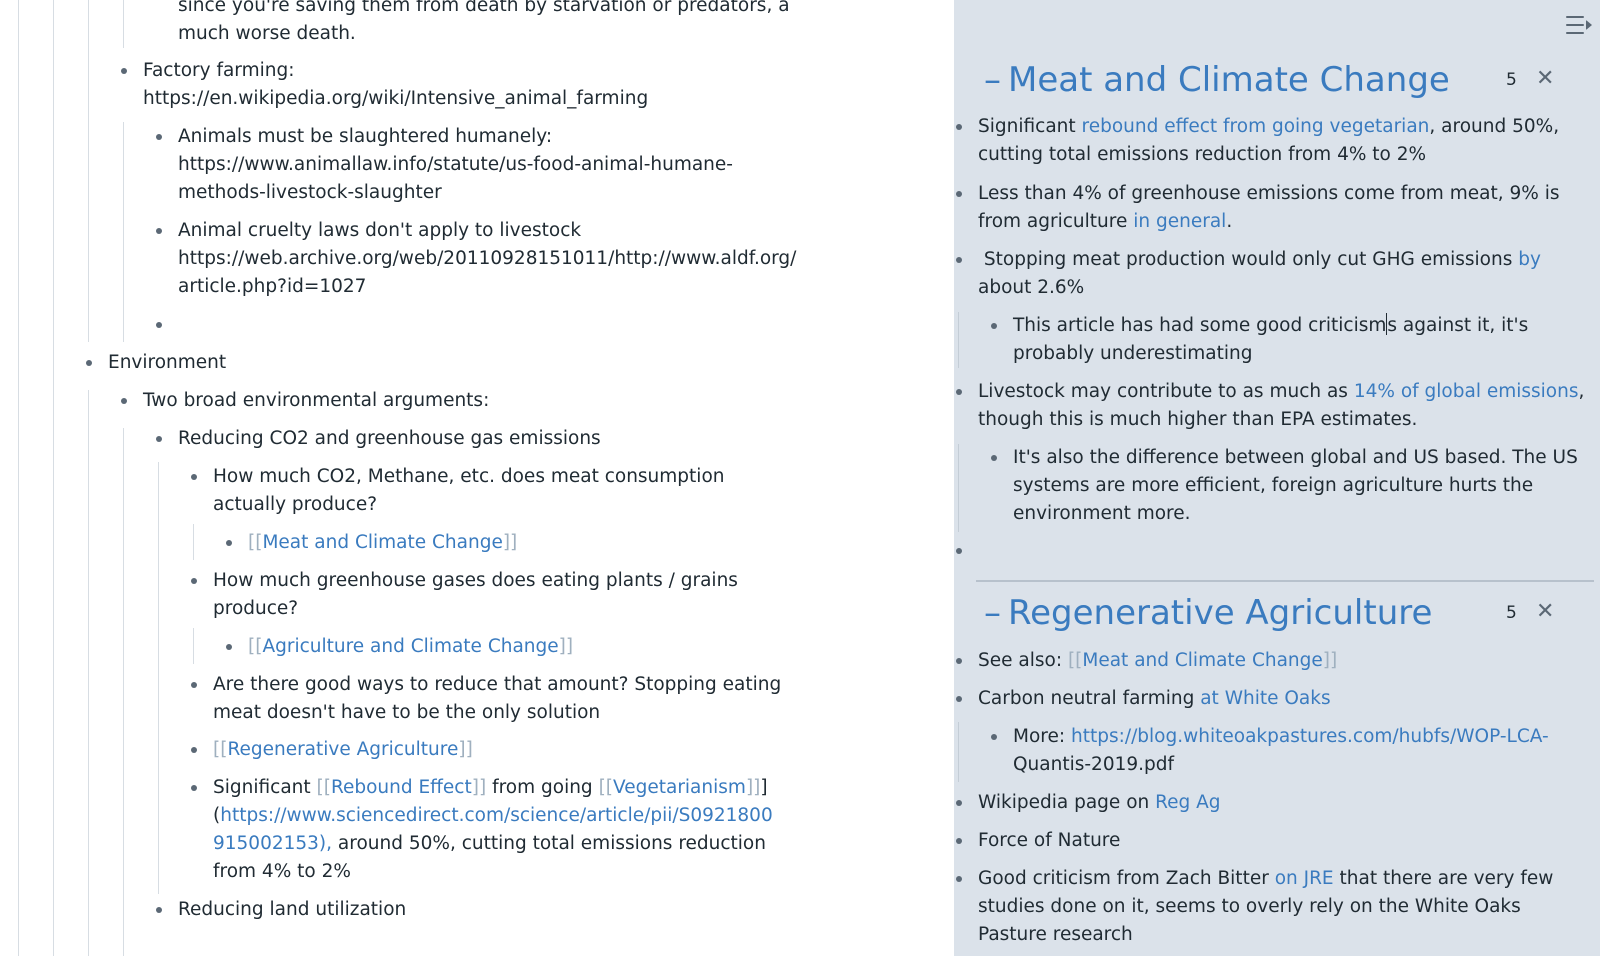 The width and height of the screenshot is (1600, 956). Describe the element at coordinates (295, 505) in the screenshot. I see `block-text: actually produce?` at that location.